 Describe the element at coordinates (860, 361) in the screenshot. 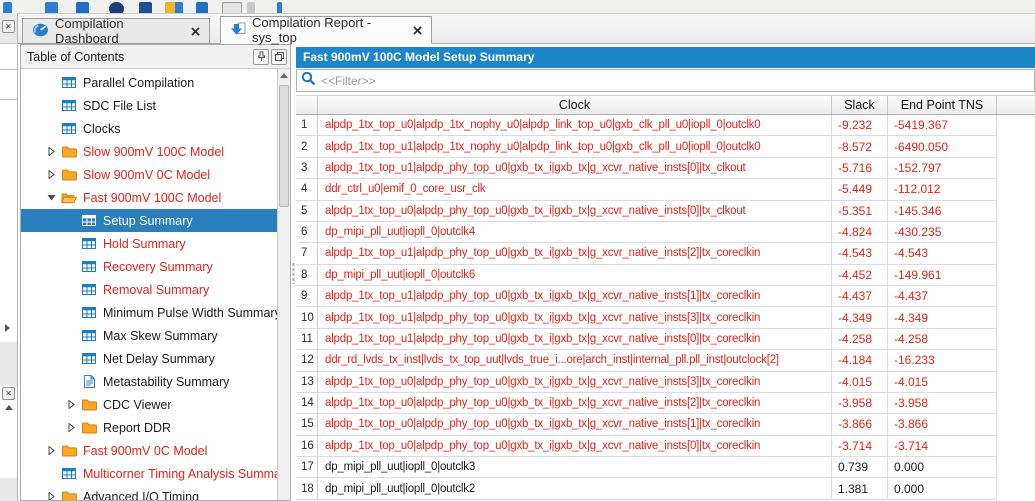

I see `slack-cell: -4.184` at that location.